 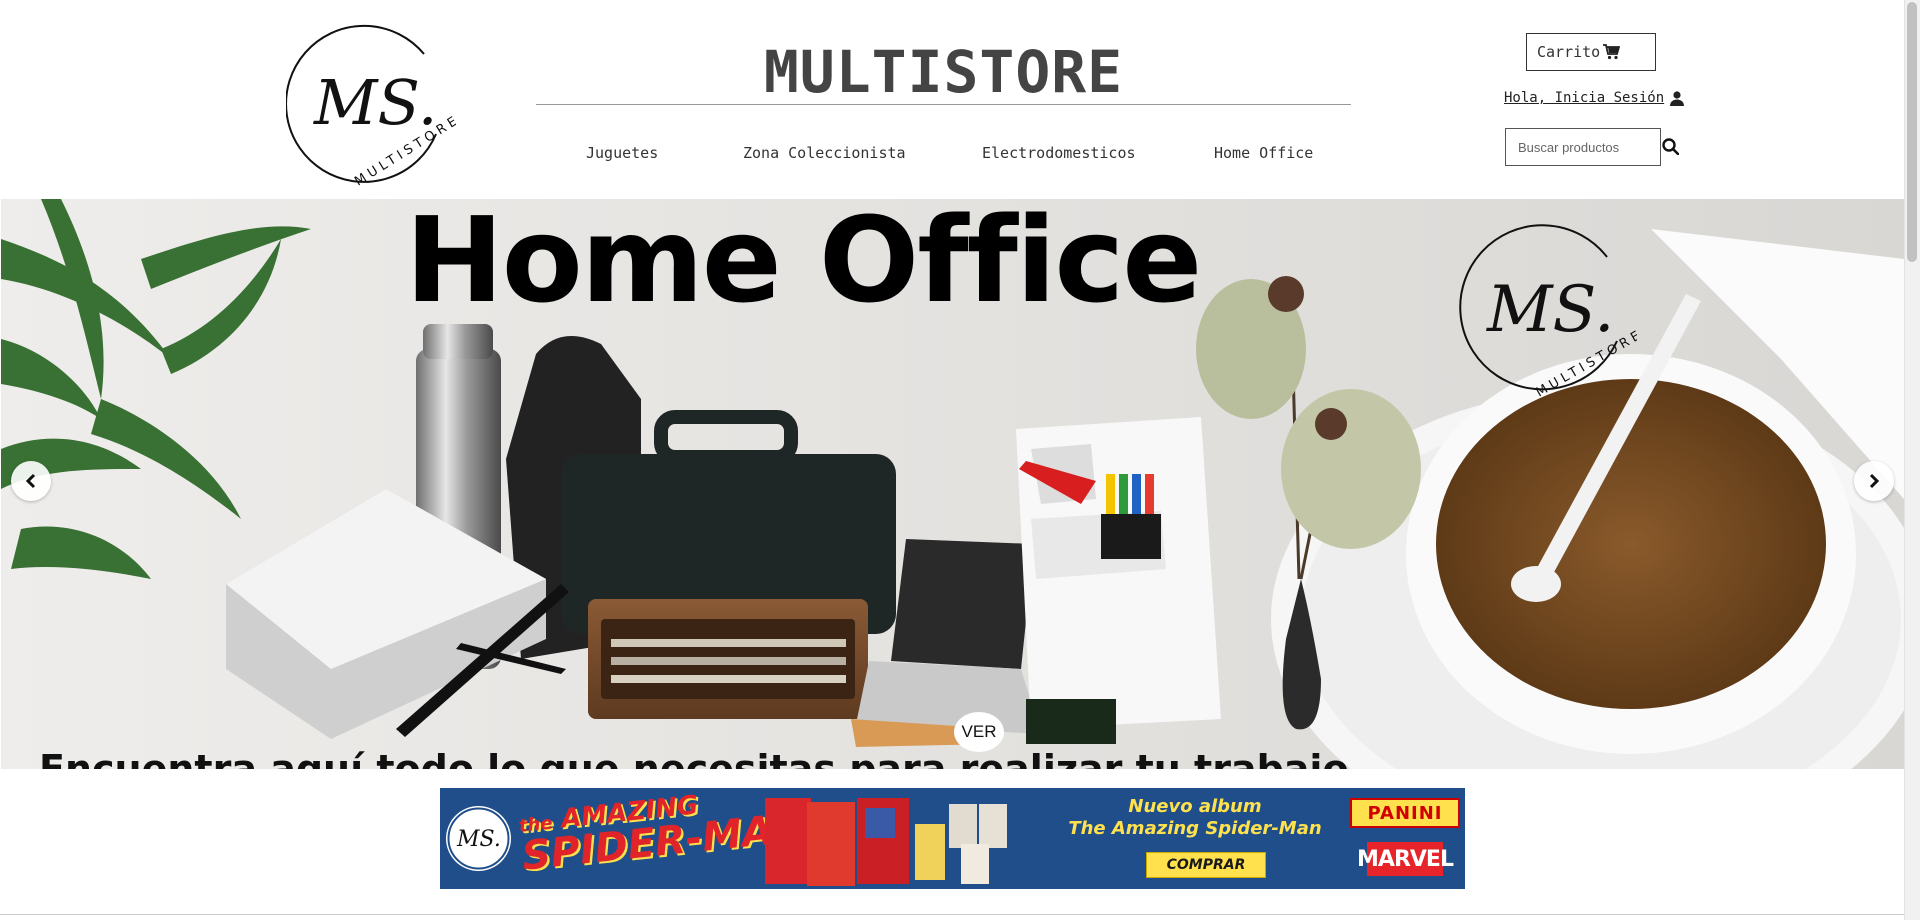 I want to click on banner-logo: MS., so click(x=478, y=838).